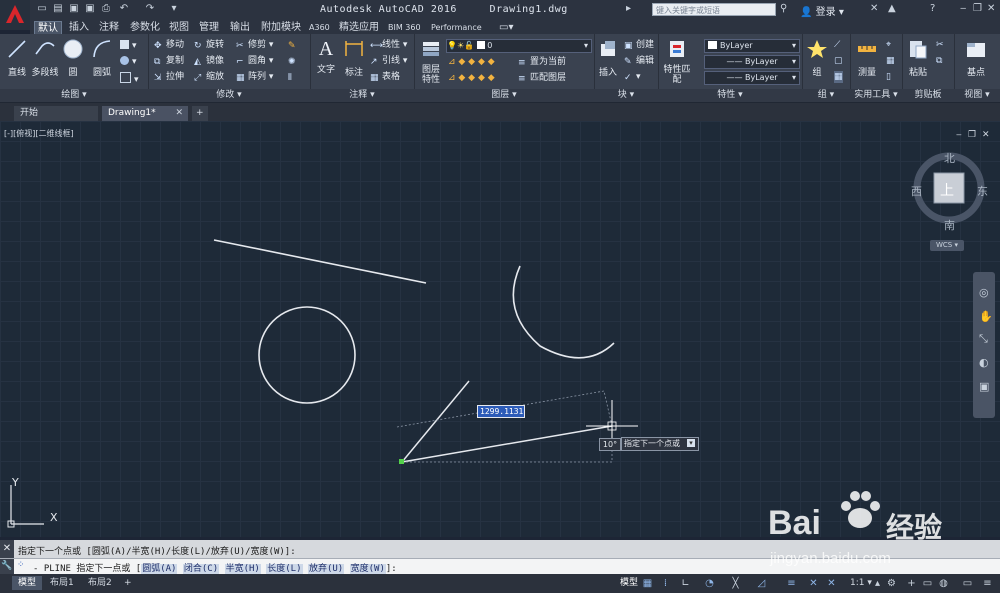  I want to click on fillet-button: ⌐ 圆角 ▾, so click(254, 61).